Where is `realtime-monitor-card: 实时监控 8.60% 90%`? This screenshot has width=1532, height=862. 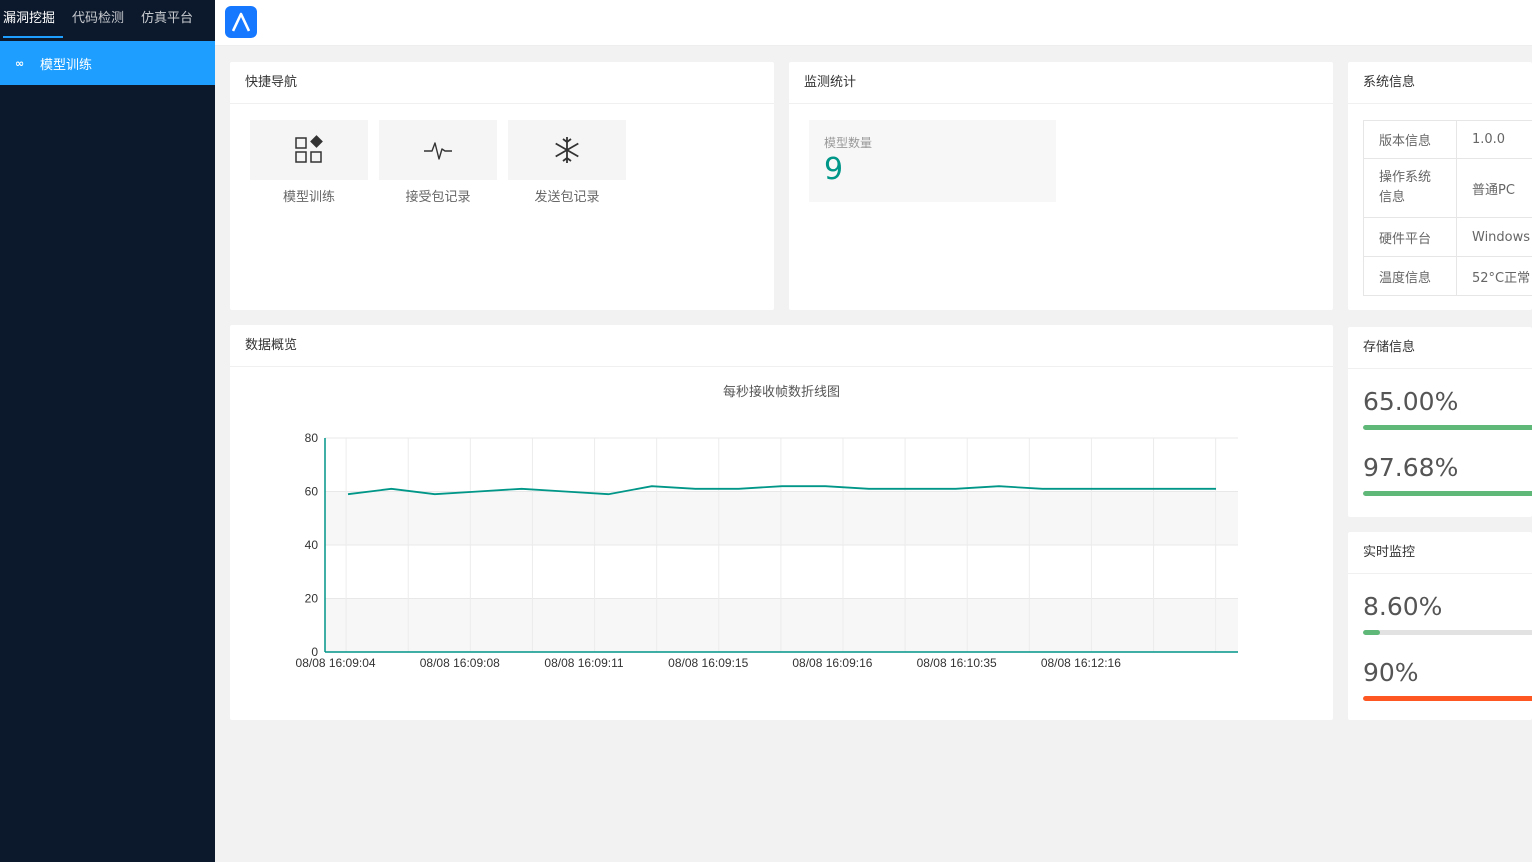 realtime-monitor-card: 实时监控 8.60% 90% is located at coordinates (1440, 626).